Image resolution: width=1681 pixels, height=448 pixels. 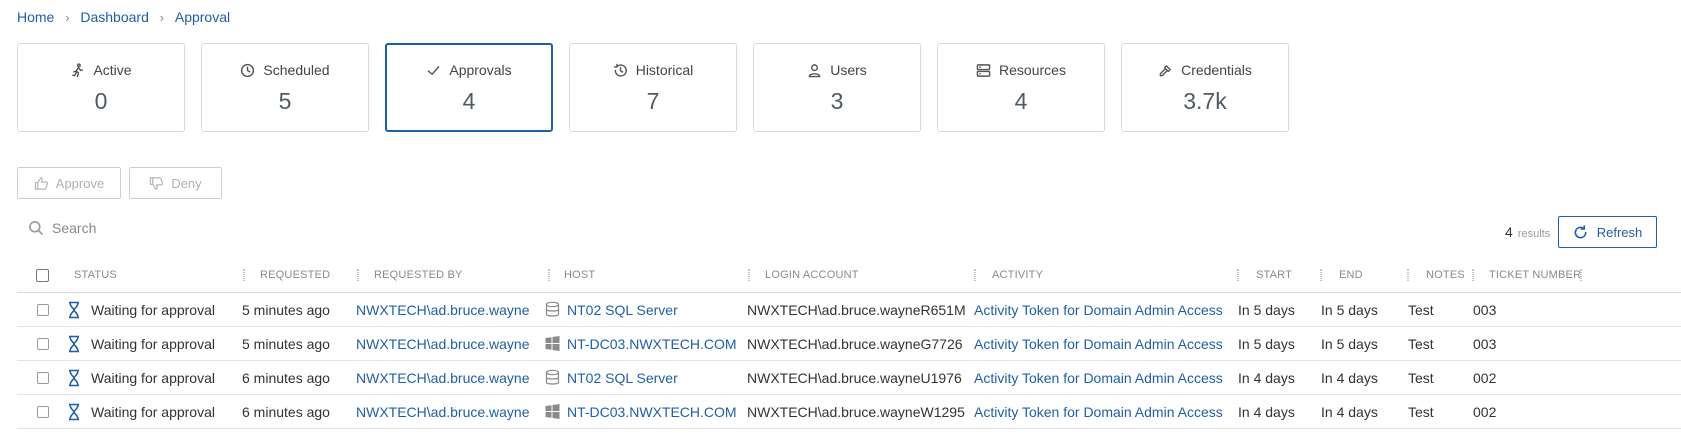 I want to click on card-value: 4, so click(x=469, y=101).